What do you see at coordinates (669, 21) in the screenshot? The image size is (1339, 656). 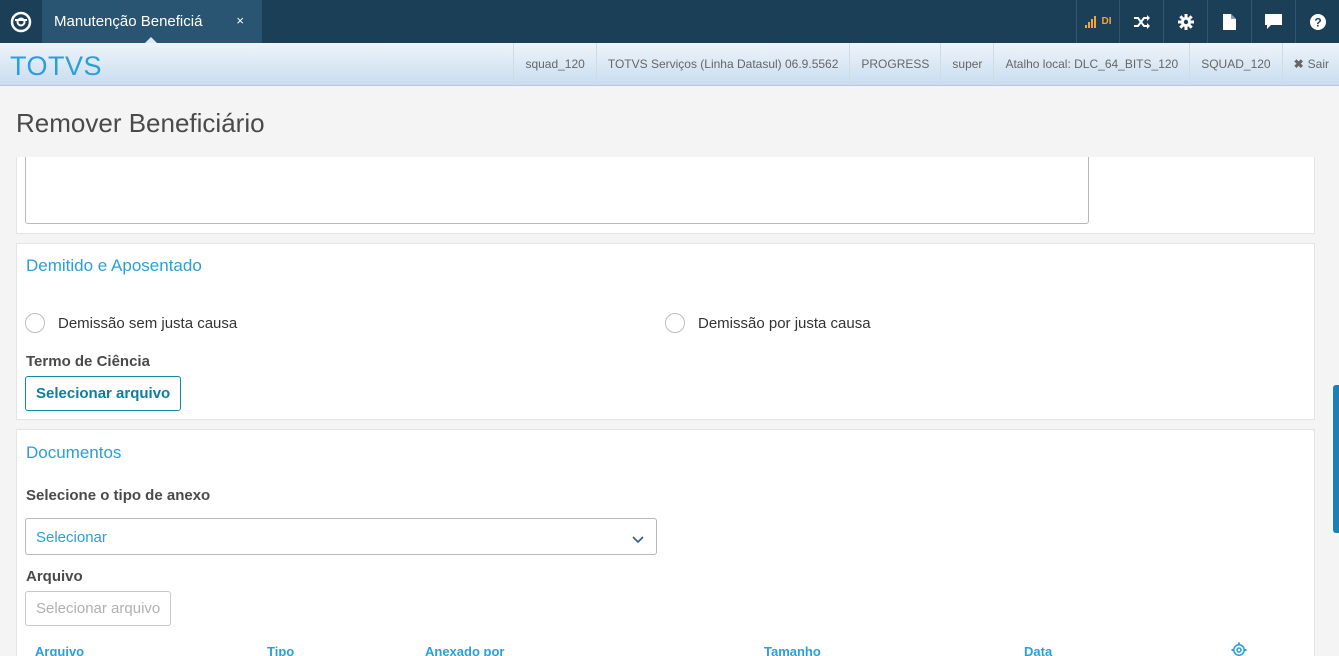 I see `top-bar: Manutenção Beneficiá × DI ?` at bounding box center [669, 21].